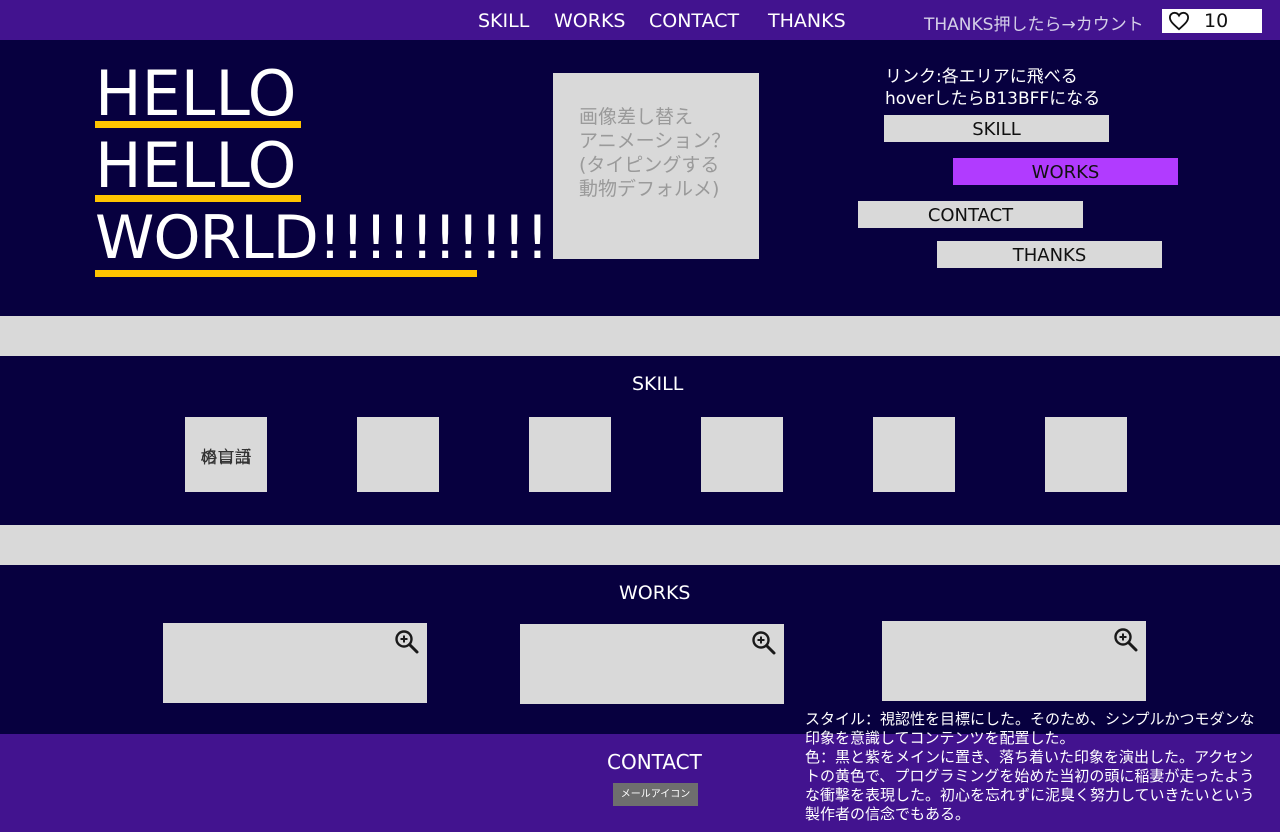 Image resolution: width=1280 pixels, height=832 pixels. I want to click on hero-line-3: WORLD!!!!!!!!!!, so click(322, 238).